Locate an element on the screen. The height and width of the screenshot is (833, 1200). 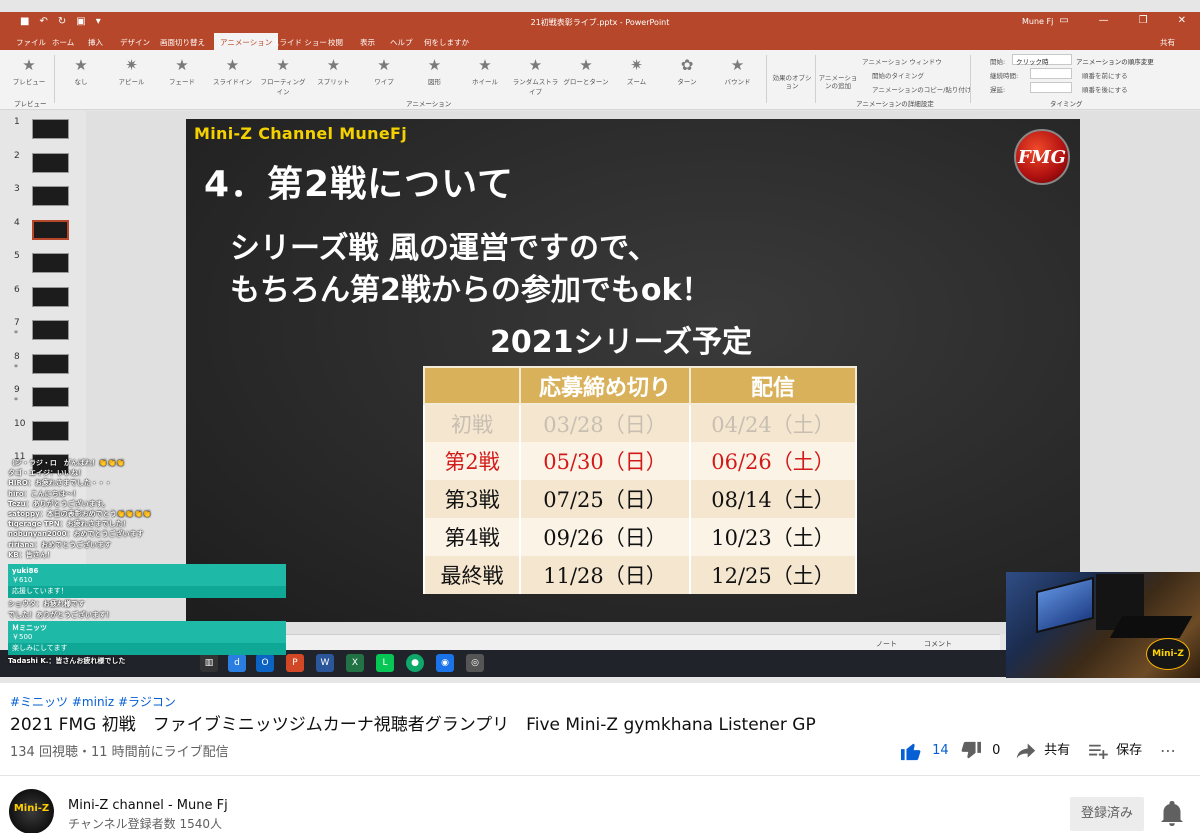
animation-option: ✷ ズーム is located at coordinates (637, 74).